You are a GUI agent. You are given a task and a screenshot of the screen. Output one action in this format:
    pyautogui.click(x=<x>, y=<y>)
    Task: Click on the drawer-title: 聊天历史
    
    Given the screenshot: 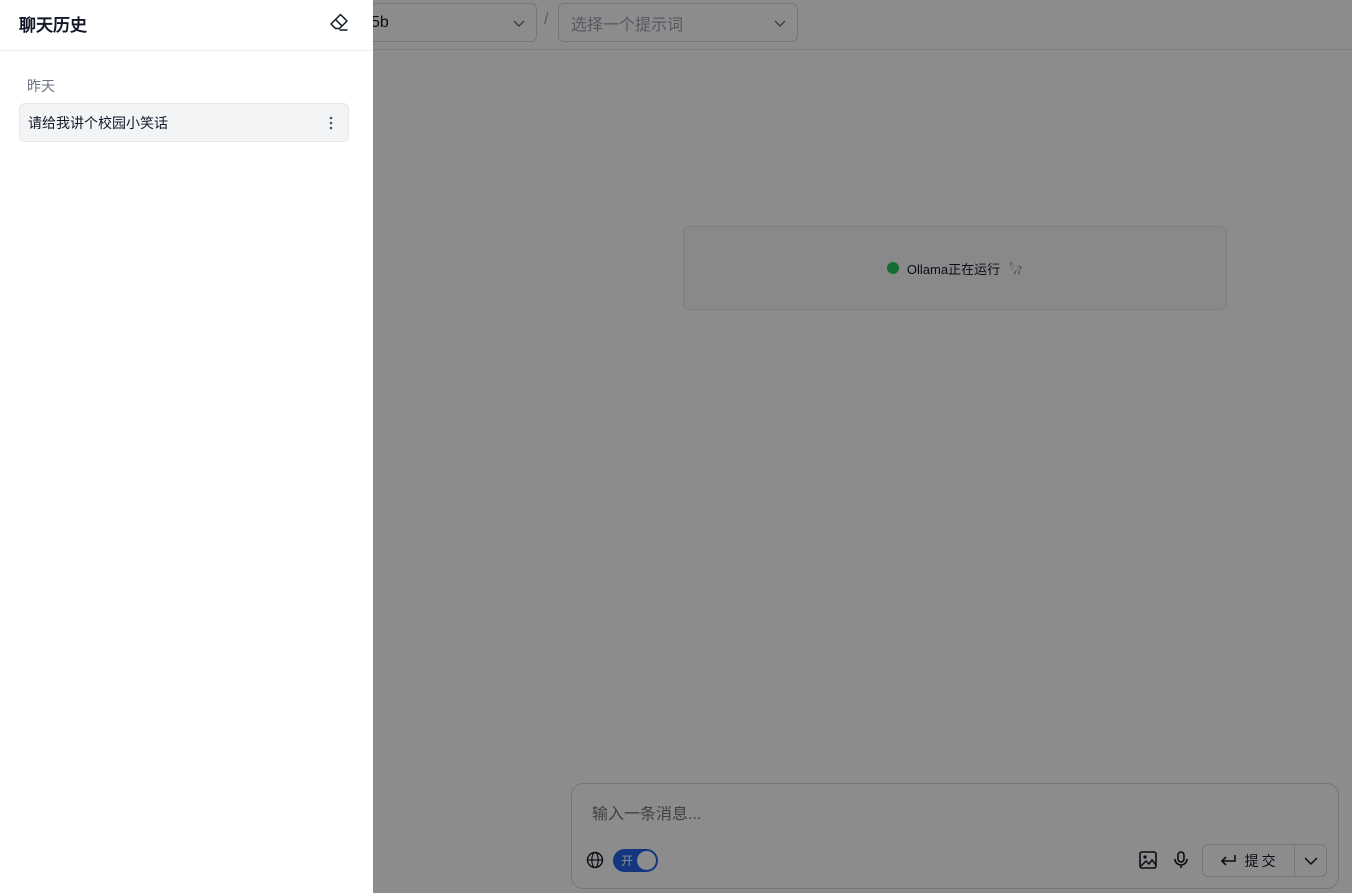 What is the action you would take?
    pyautogui.click(x=53, y=25)
    